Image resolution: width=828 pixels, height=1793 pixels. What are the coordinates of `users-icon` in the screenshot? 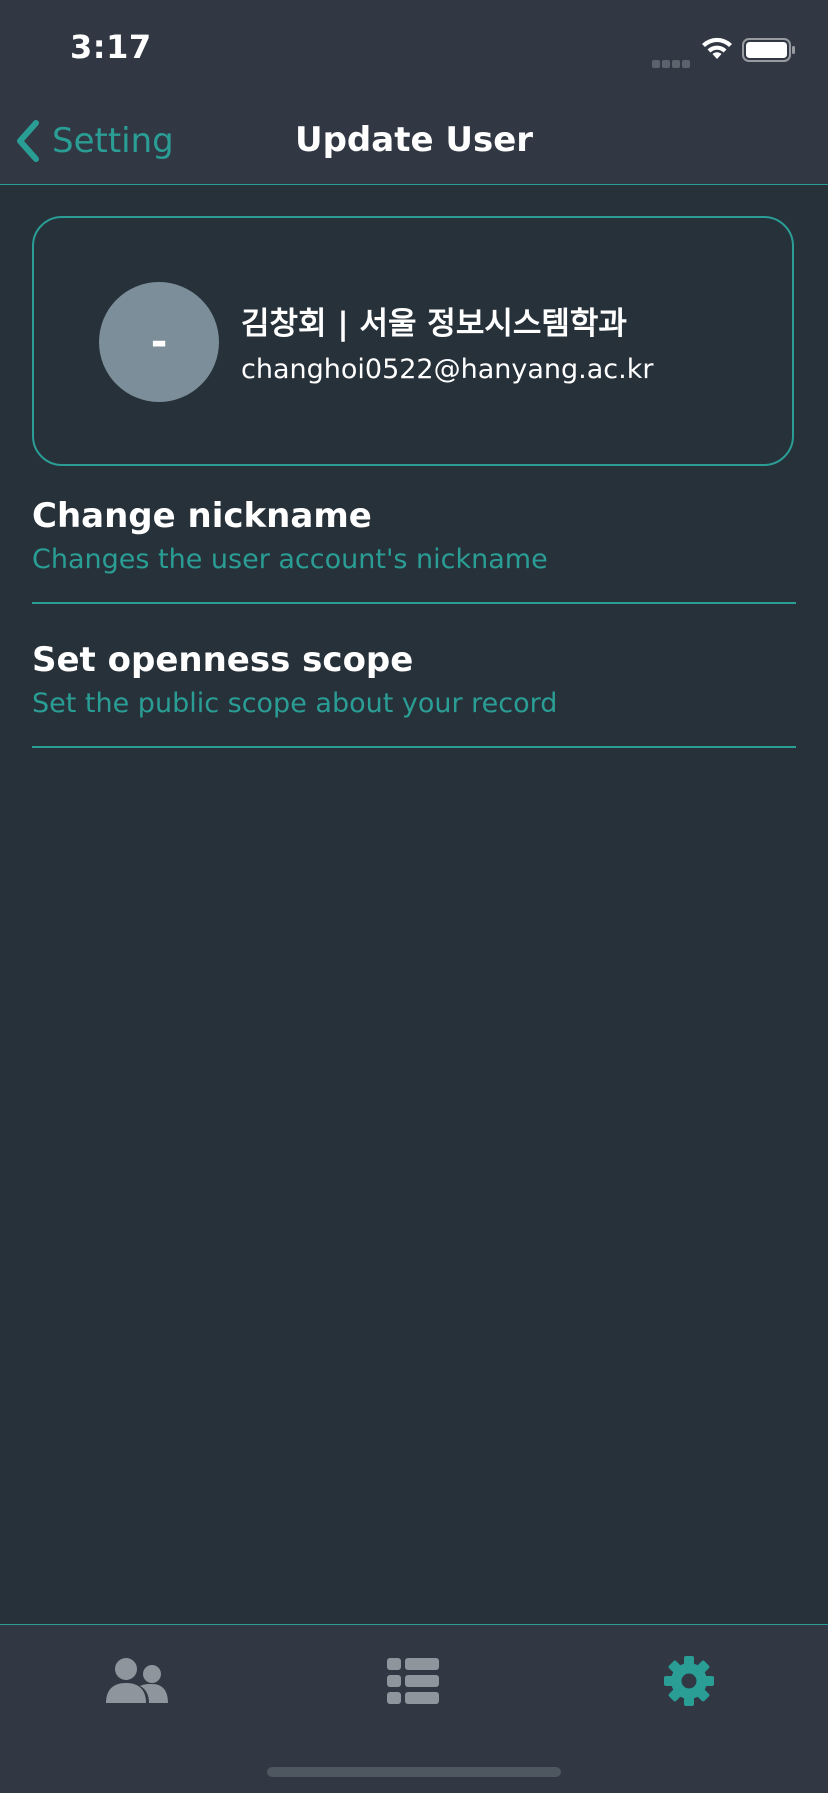 It's located at (137, 1680).